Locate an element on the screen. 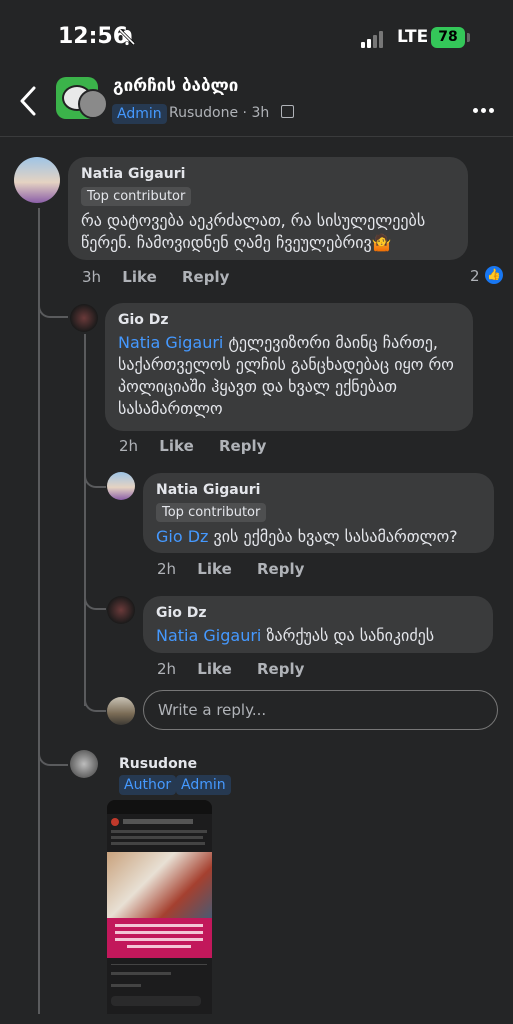  author-badge: Author is located at coordinates (148, 785).